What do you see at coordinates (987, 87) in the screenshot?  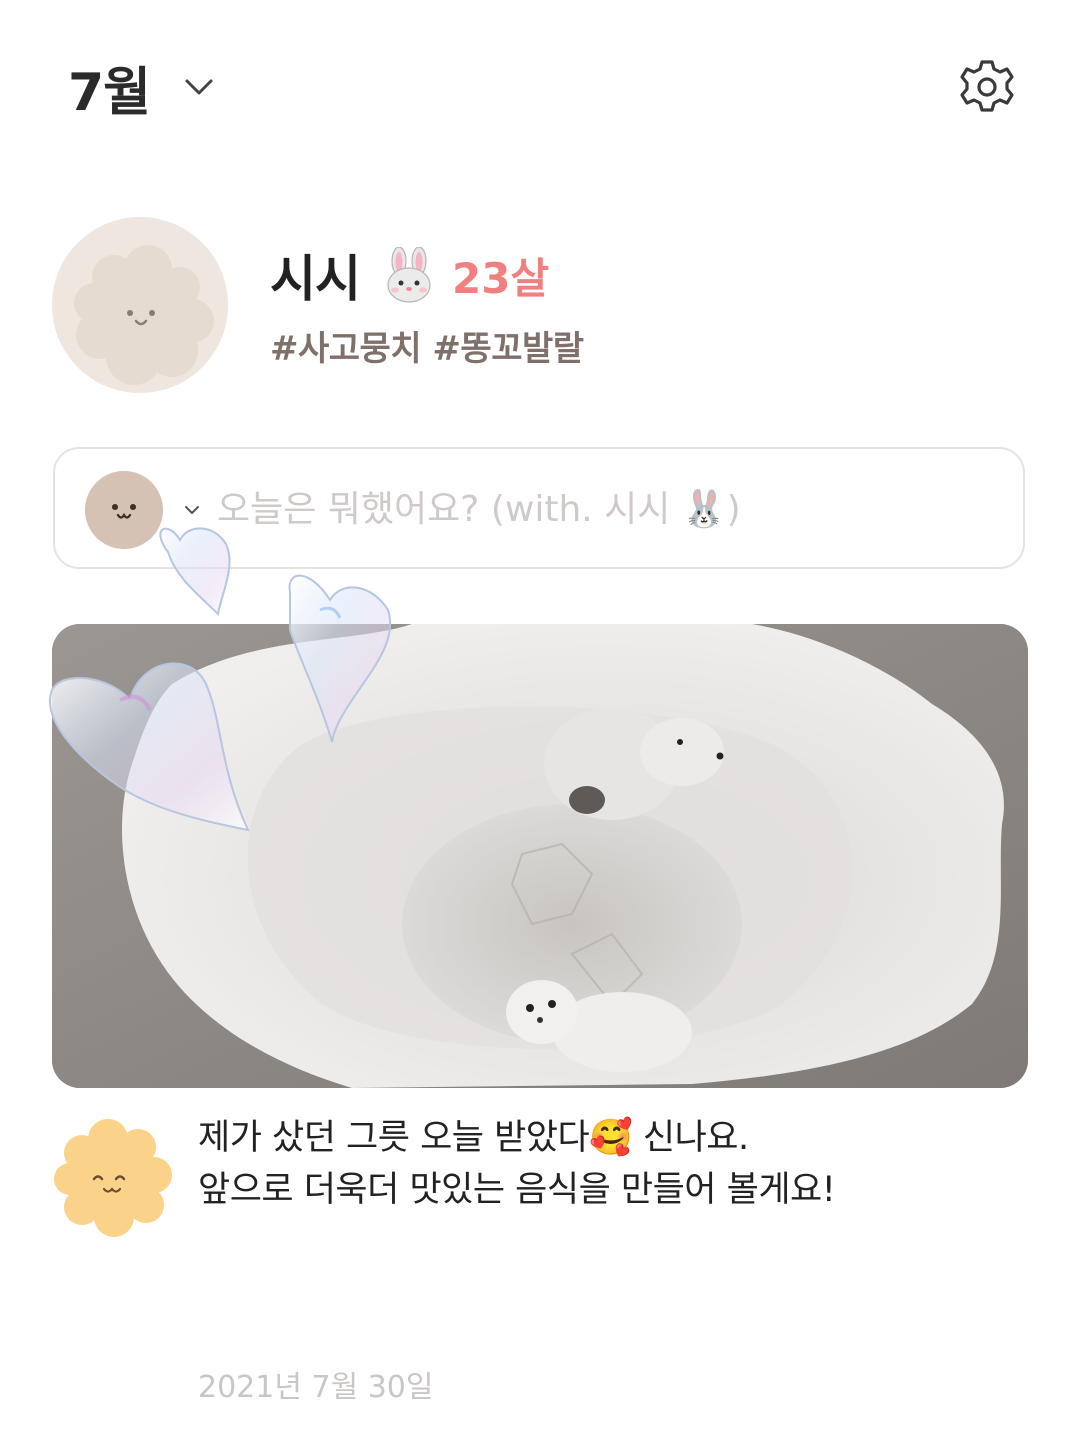 I see `gear-icon` at bounding box center [987, 87].